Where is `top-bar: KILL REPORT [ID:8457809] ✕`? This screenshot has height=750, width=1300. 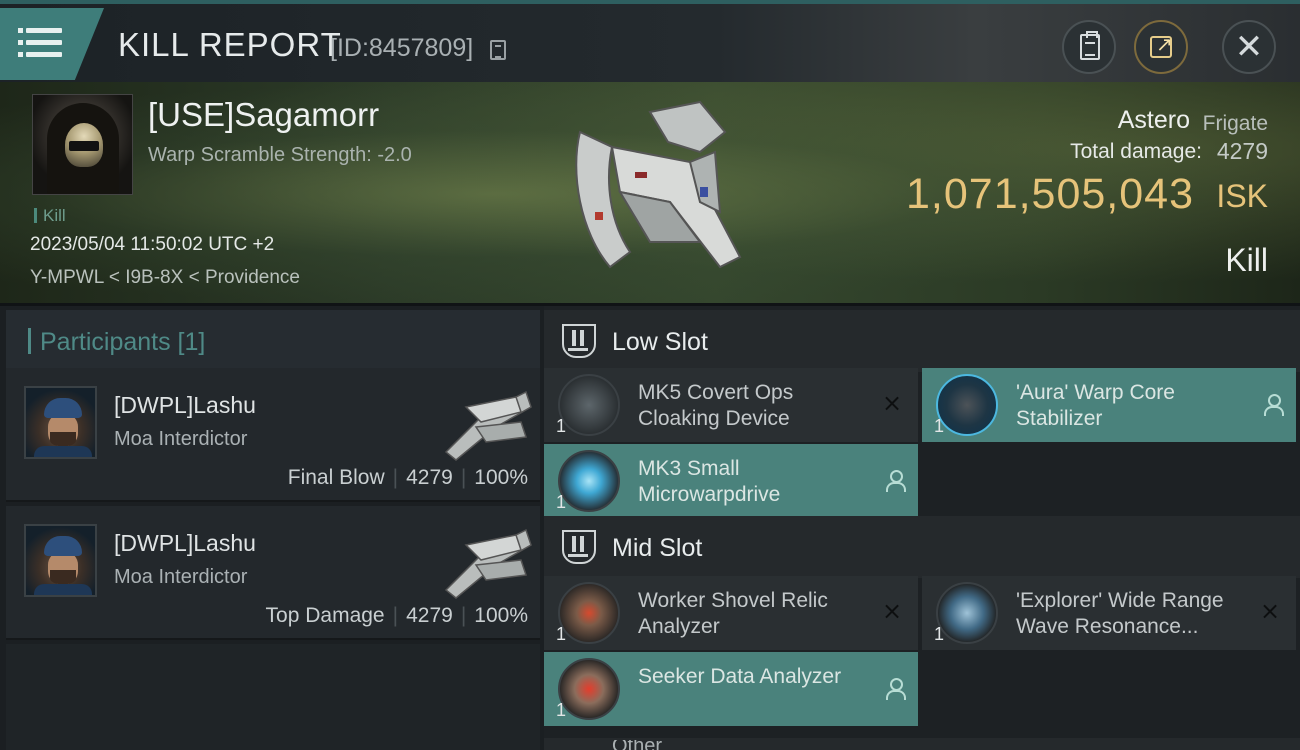
top-bar: KILL REPORT [ID:8457809] ✕ is located at coordinates (650, 41).